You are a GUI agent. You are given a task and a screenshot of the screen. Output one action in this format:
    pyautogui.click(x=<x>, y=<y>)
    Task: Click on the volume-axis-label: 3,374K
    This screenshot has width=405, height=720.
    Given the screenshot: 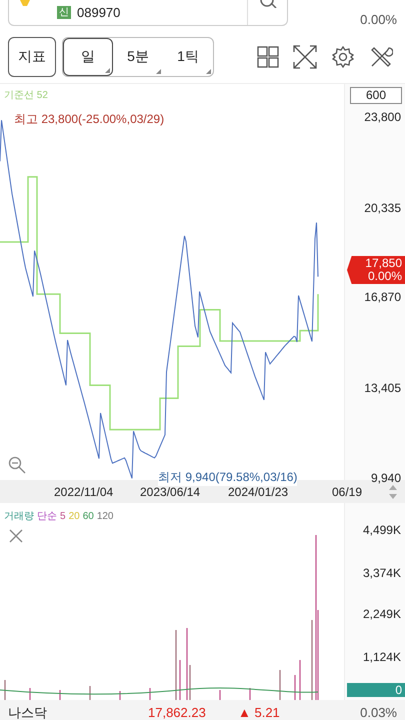 What is the action you would take?
    pyautogui.click(x=381, y=573)
    